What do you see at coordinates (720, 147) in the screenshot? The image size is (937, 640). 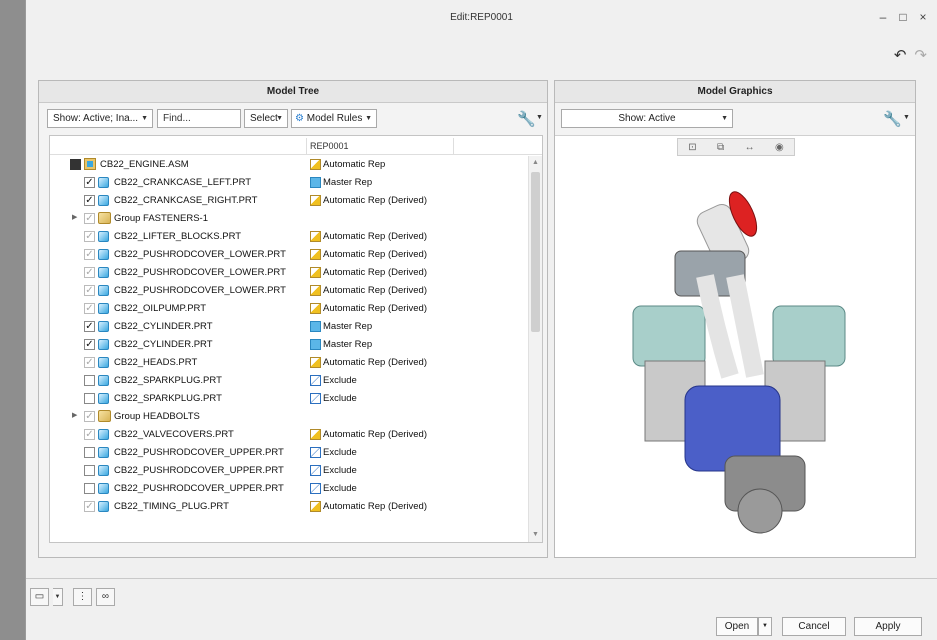 I see `view-orient-icon: ⧉` at bounding box center [720, 147].